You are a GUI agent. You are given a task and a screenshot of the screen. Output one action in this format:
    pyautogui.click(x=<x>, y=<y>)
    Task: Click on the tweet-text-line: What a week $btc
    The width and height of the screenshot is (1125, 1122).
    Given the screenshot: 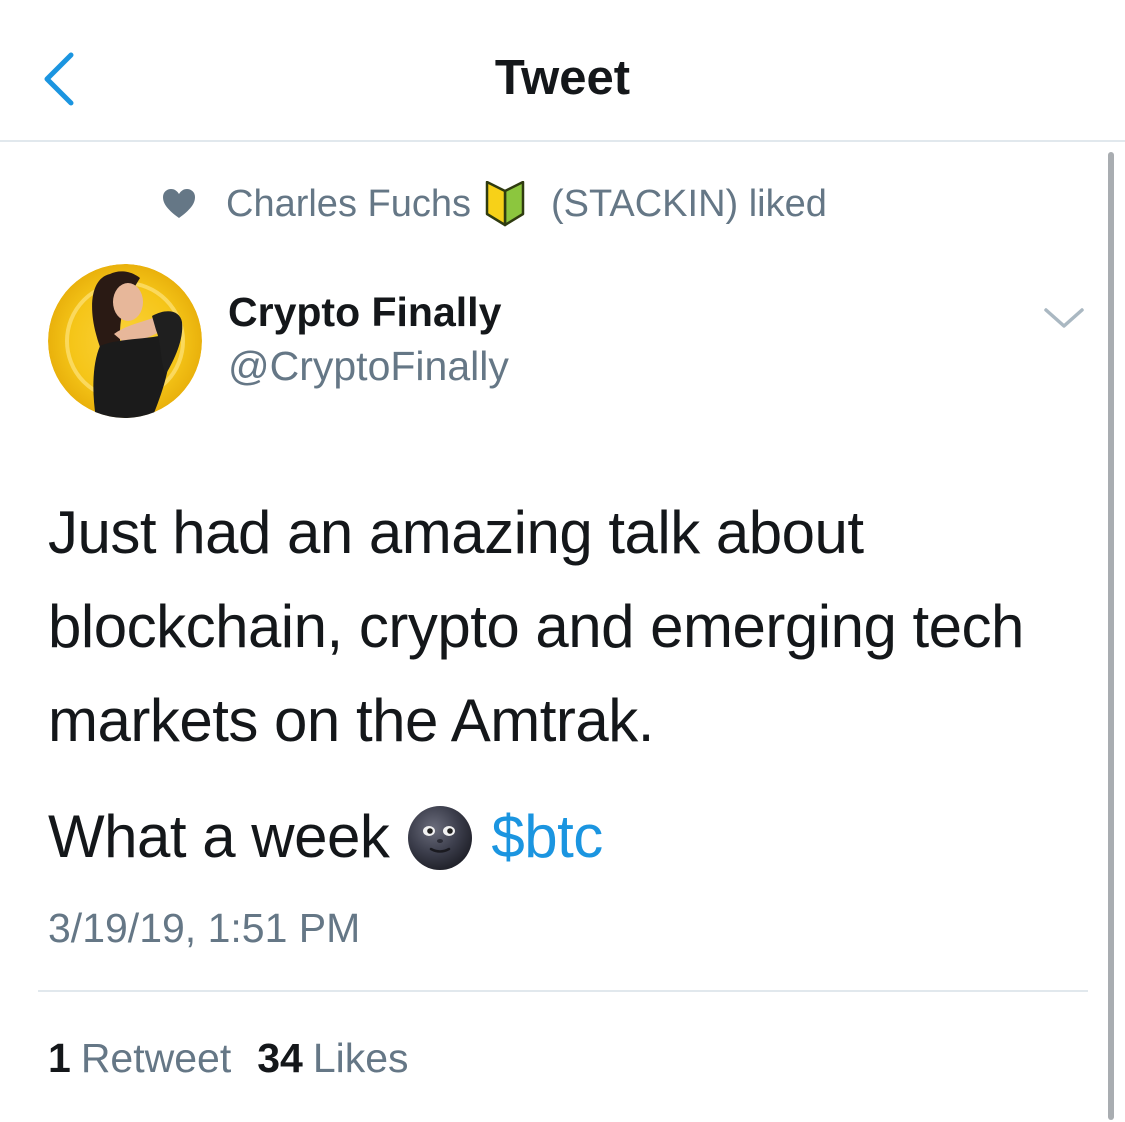 What is the action you would take?
    pyautogui.click(x=325, y=837)
    